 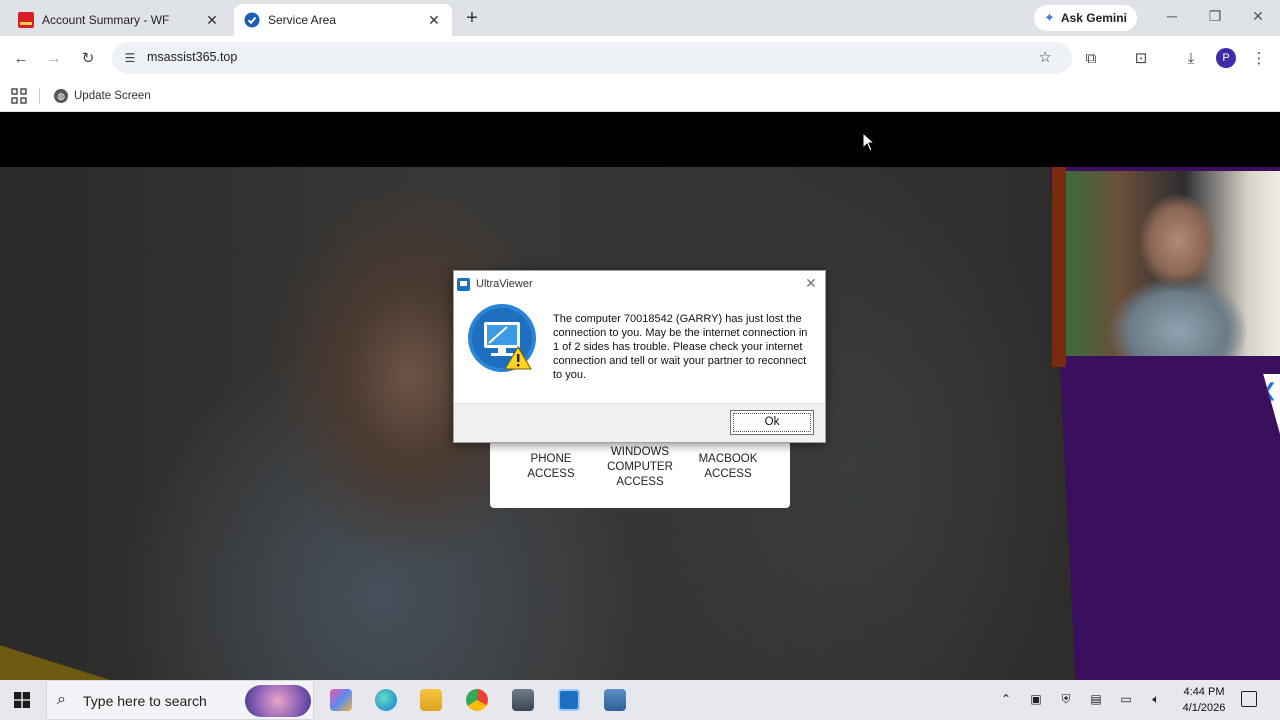 What do you see at coordinates (112, 96) in the screenshot?
I see `bookmark-label: Update Screen` at bounding box center [112, 96].